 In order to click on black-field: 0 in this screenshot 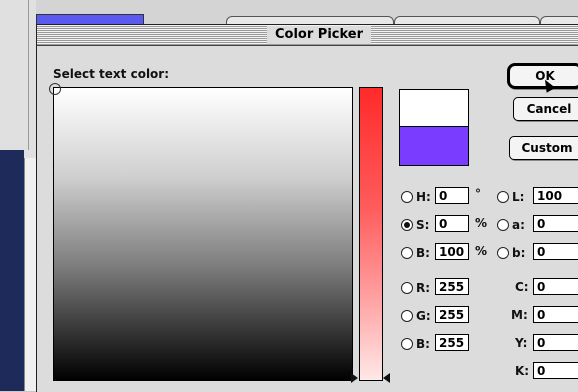, I will do `click(555, 370)`.